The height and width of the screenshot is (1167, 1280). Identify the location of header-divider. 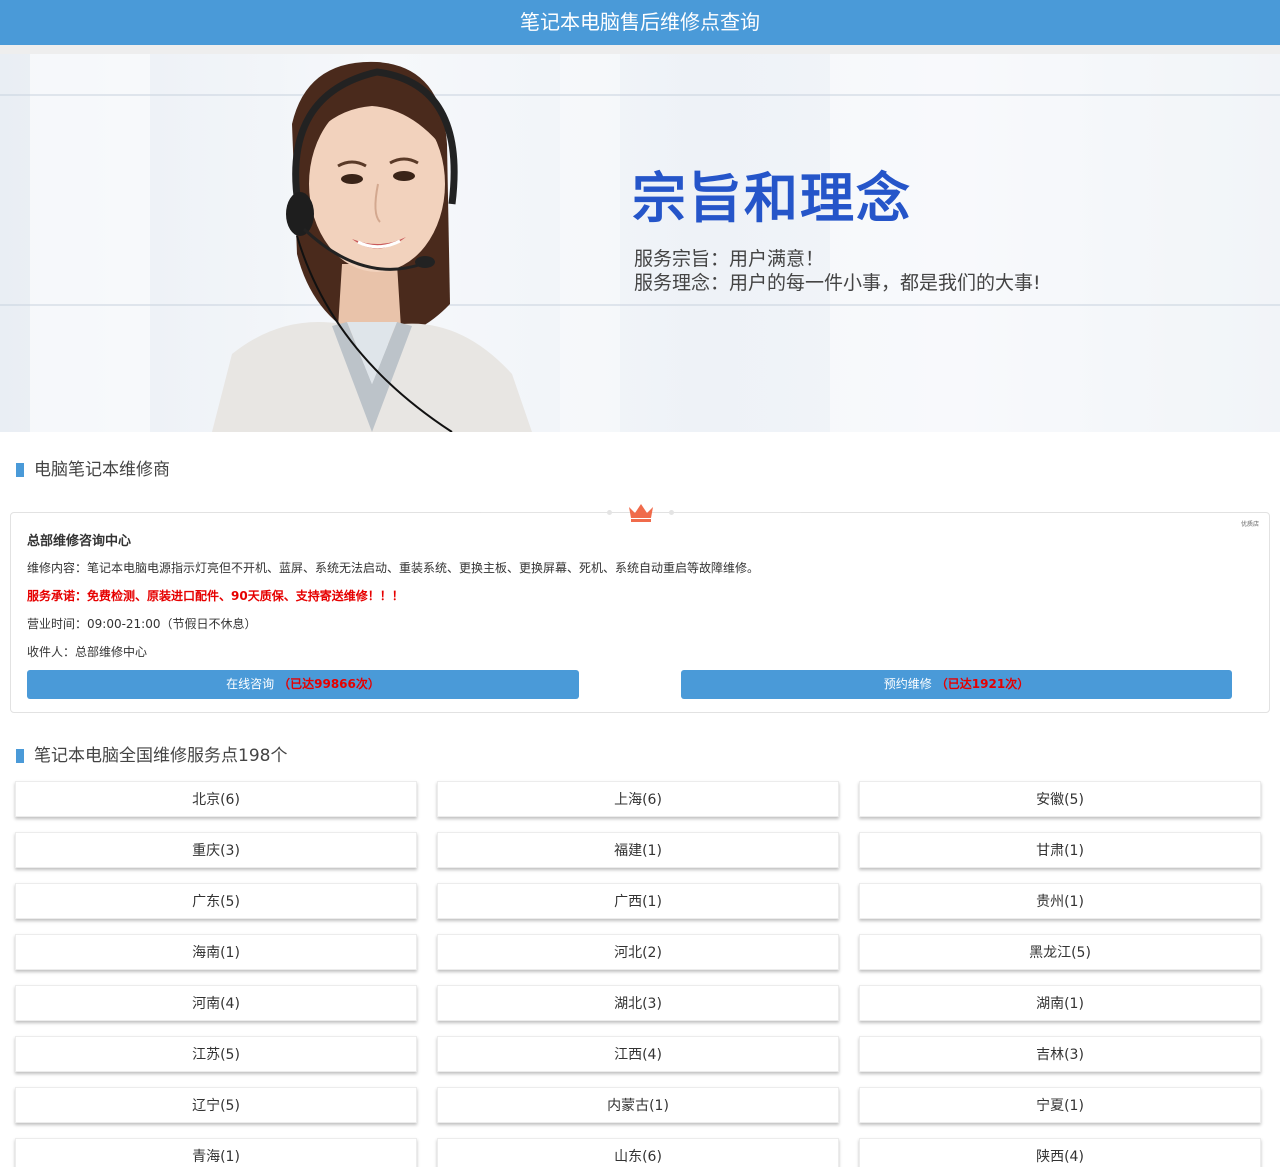
(640, 49).